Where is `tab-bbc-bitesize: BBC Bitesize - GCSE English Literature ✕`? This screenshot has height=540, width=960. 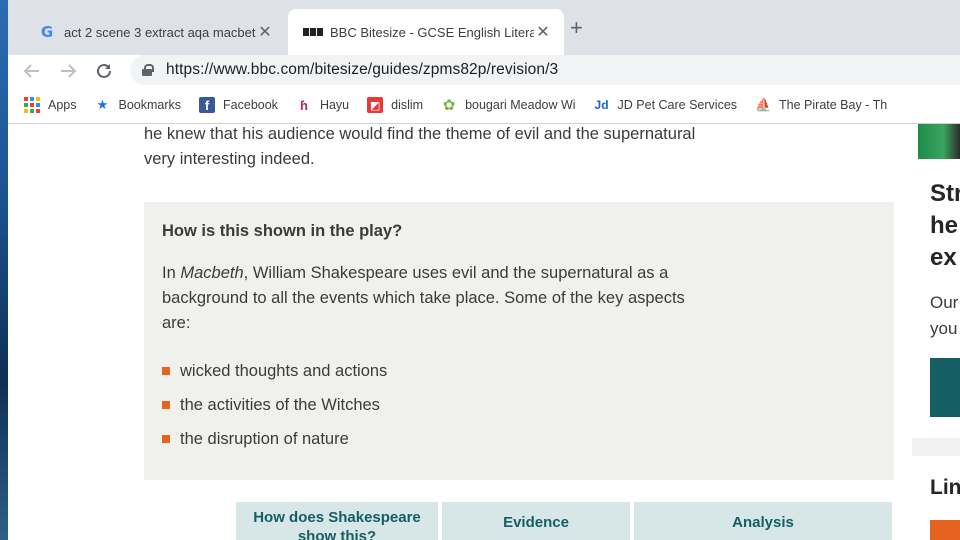 tab-bbc-bitesize: BBC Bitesize - GCSE English Literature ✕ is located at coordinates (426, 32).